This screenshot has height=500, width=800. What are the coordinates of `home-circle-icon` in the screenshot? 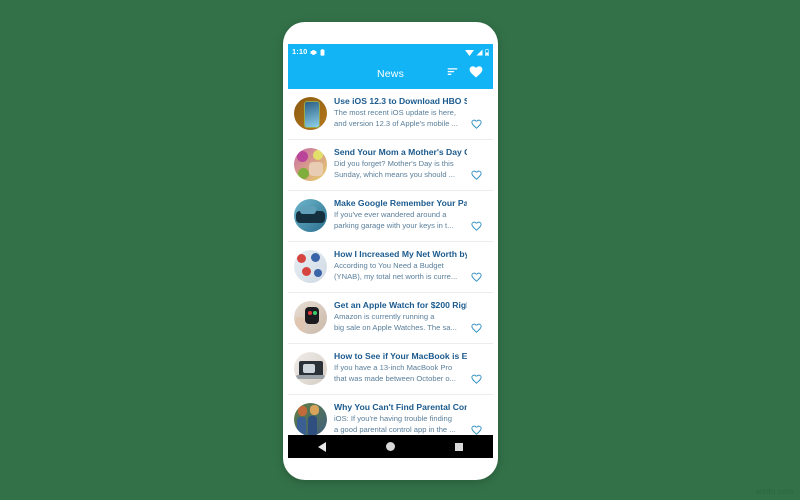 It's located at (390, 446).